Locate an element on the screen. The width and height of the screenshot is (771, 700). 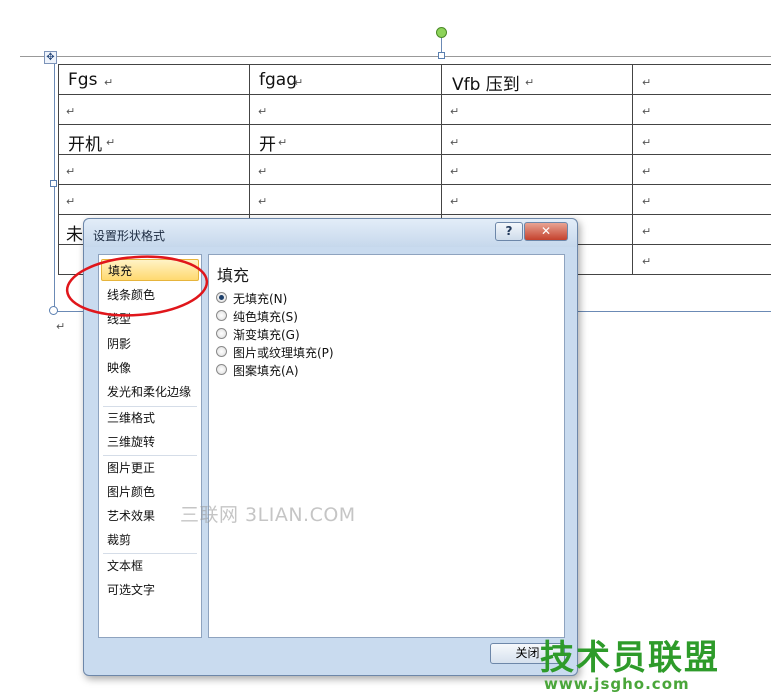
radio-label: 图片或纹理填充(P) is located at coordinates (283, 353).